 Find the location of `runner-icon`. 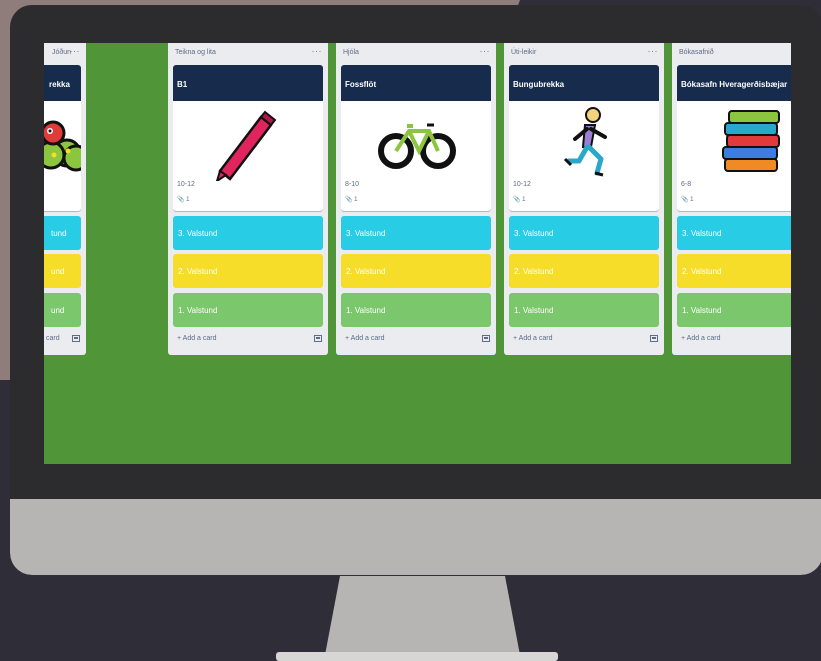

runner-icon is located at coordinates (585, 142).